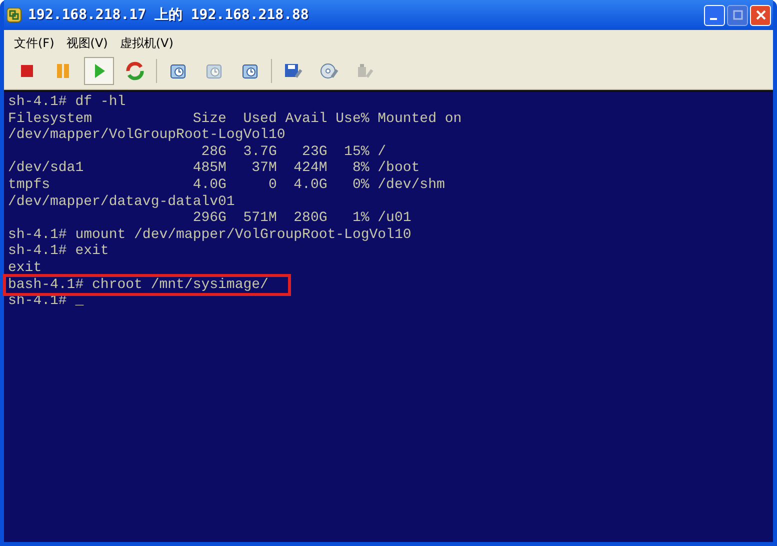 This screenshot has width=777, height=546. What do you see at coordinates (293, 71) in the screenshot?
I see `floppy-disk-icon` at bounding box center [293, 71].